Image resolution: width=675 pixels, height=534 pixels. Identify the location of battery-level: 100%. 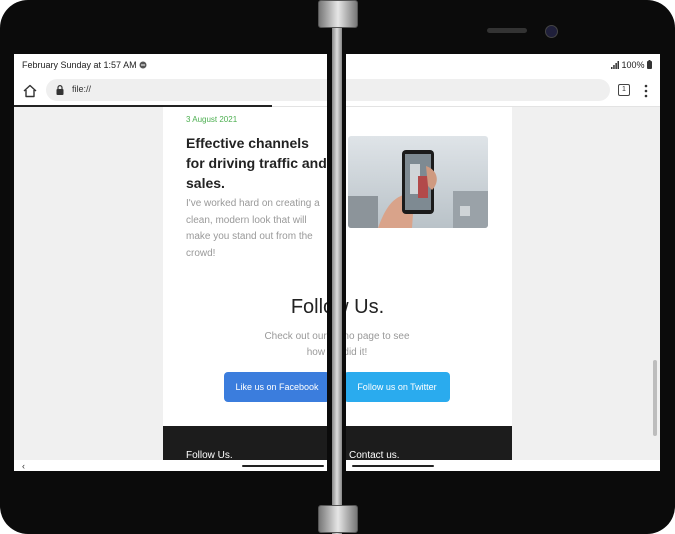
(633, 65).